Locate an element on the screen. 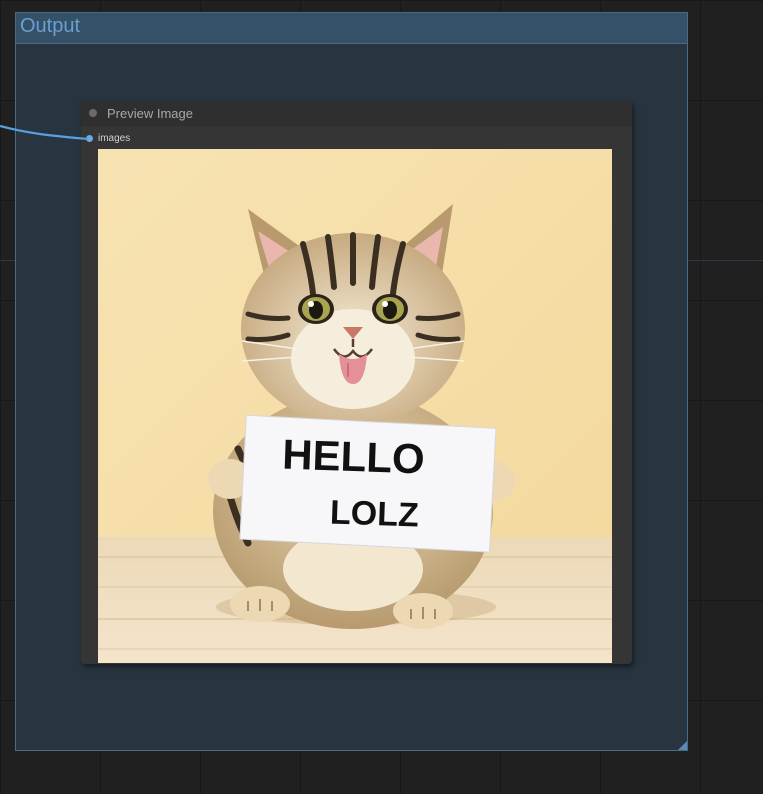 This screenshot has width=763, height=794. node-title: Preview Image is located at coordinates (150, 113).